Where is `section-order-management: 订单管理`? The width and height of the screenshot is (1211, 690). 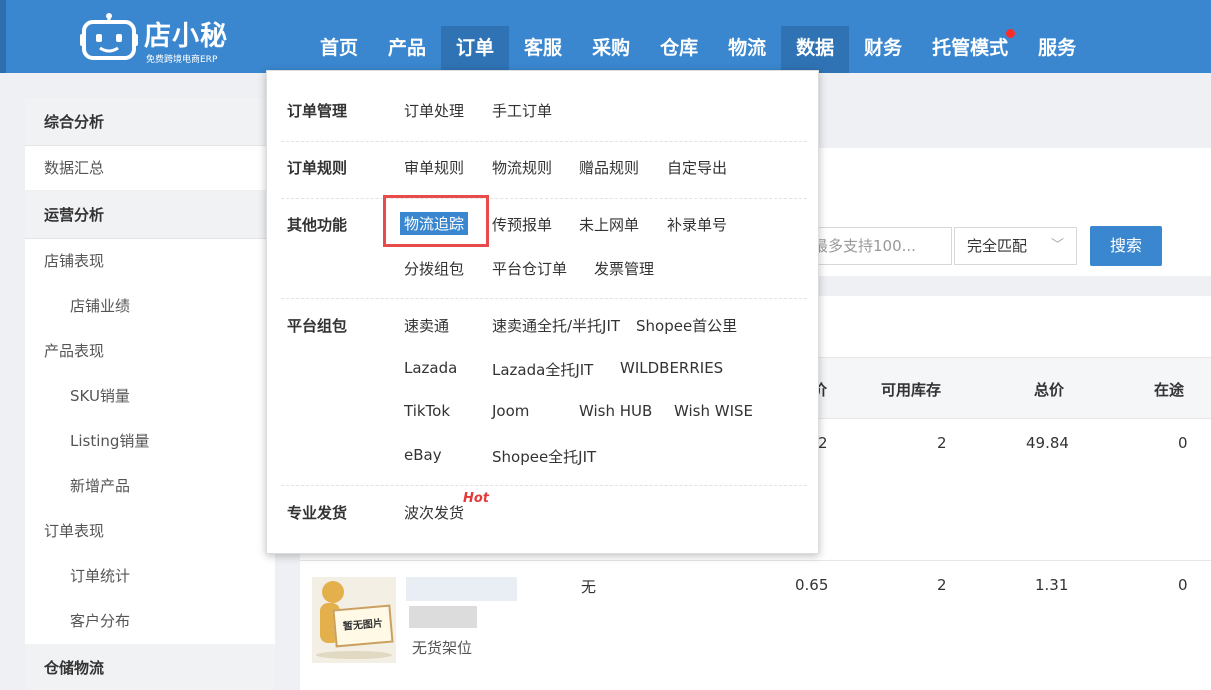 section-order-management: 订单管理 is located at coordinates (317, 111).